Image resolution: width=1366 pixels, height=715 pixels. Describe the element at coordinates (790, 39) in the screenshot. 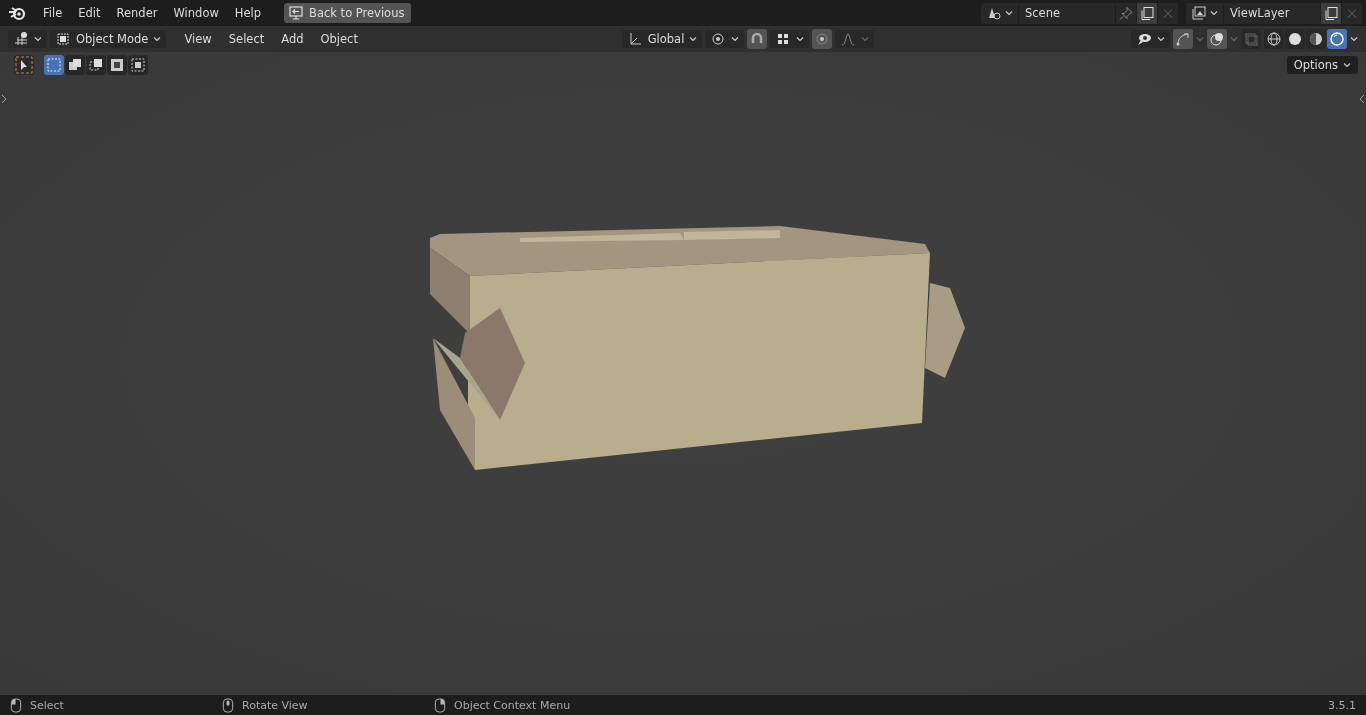

I see `snap-dropdown` at that location.